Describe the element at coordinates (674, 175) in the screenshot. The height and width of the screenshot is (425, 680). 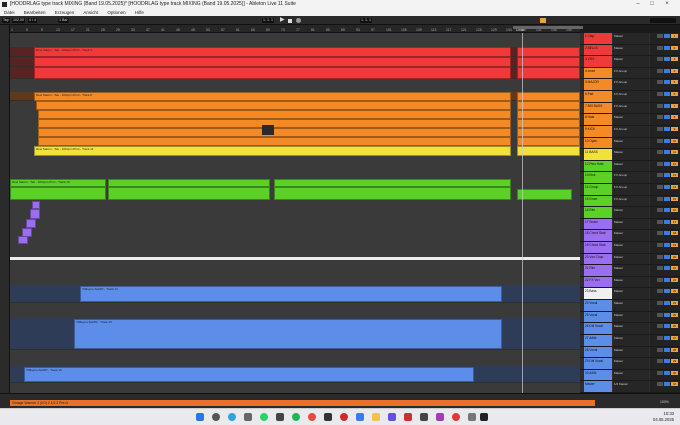
I see `track-activator-button: 13` at that location.